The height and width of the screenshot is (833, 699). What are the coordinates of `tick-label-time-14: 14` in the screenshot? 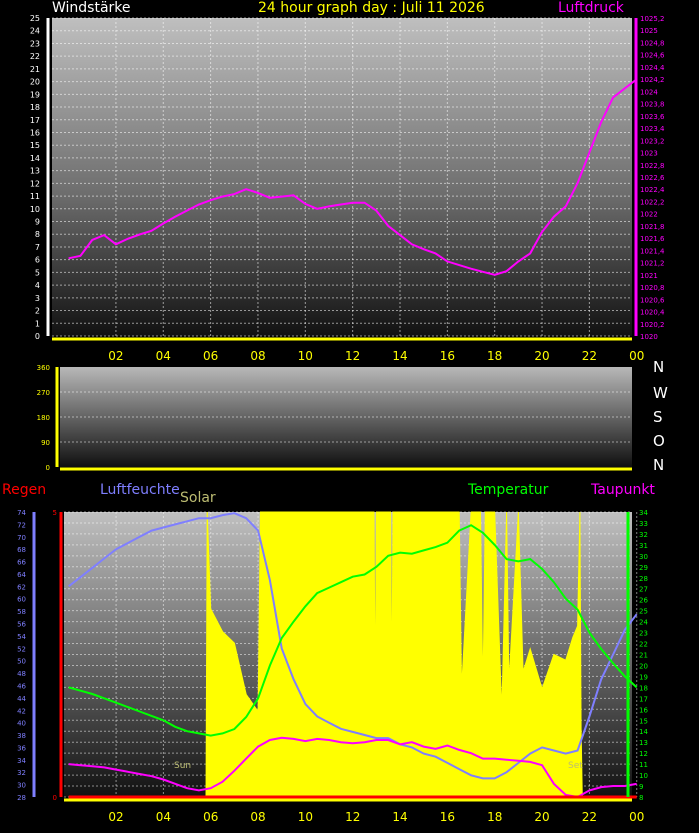 It's located at (399, 356).